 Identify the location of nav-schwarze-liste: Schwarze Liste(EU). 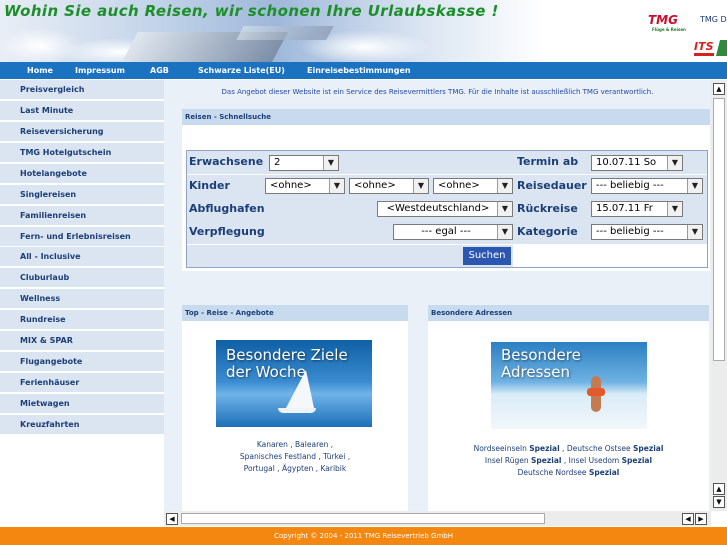
(241, 70).